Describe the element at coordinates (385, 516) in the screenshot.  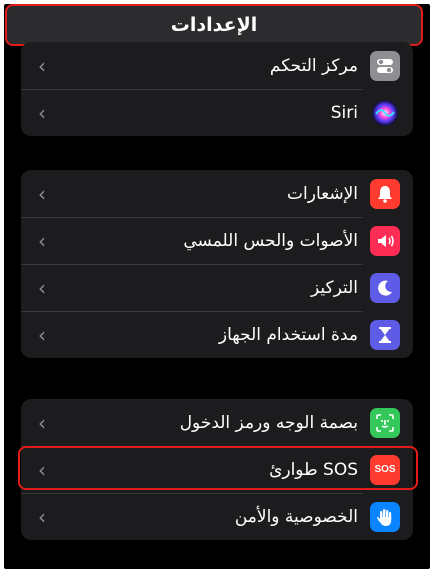
I see `hand-icon` at that location.